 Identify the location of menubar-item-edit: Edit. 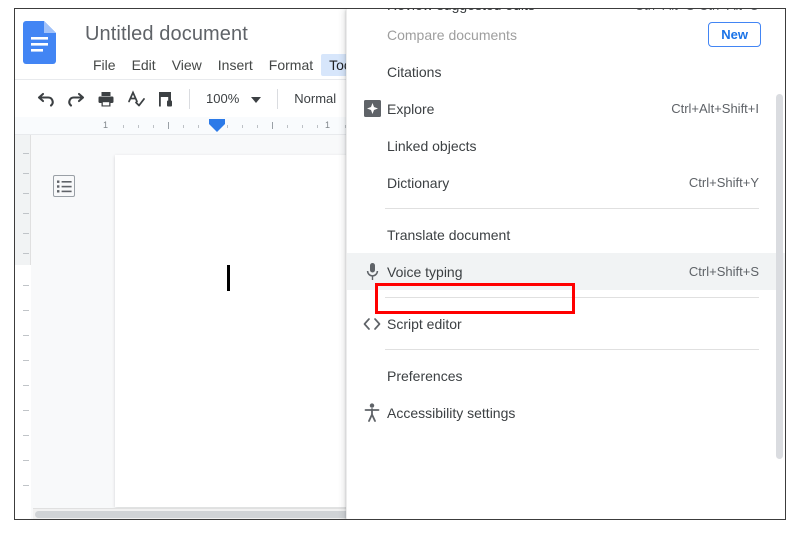
(144, 65).